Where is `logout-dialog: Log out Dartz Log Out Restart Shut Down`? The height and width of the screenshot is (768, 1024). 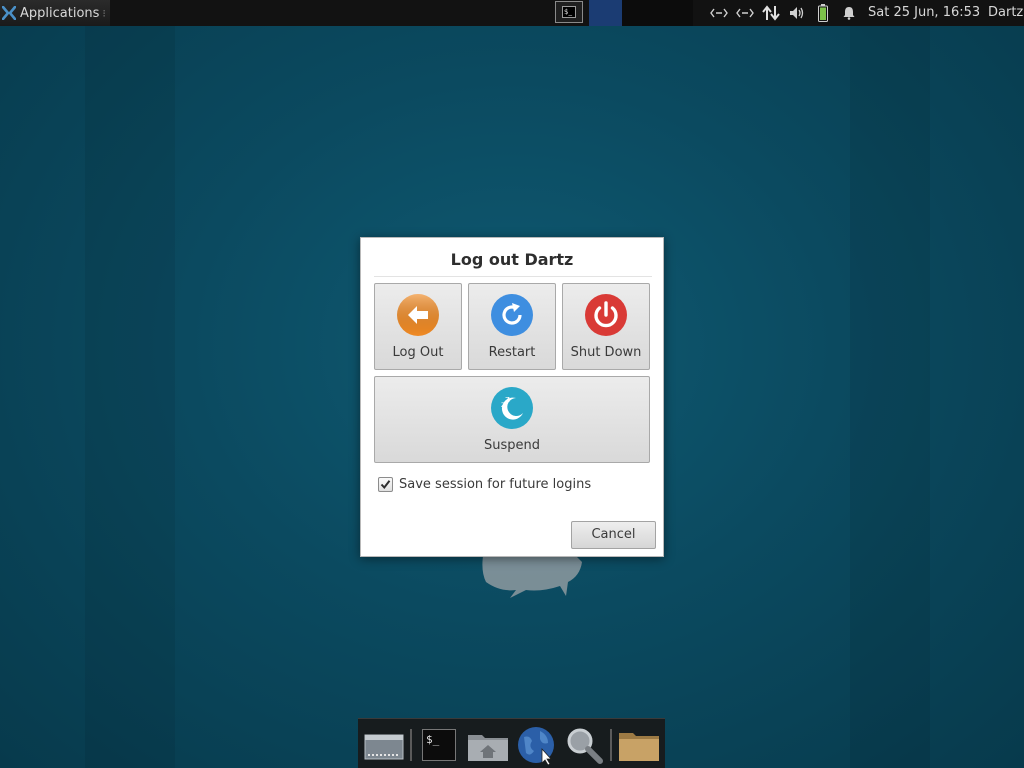 logout-dialog: Log out Dartz Log Out Restart Shut Down is located at coordinates (512, 397).